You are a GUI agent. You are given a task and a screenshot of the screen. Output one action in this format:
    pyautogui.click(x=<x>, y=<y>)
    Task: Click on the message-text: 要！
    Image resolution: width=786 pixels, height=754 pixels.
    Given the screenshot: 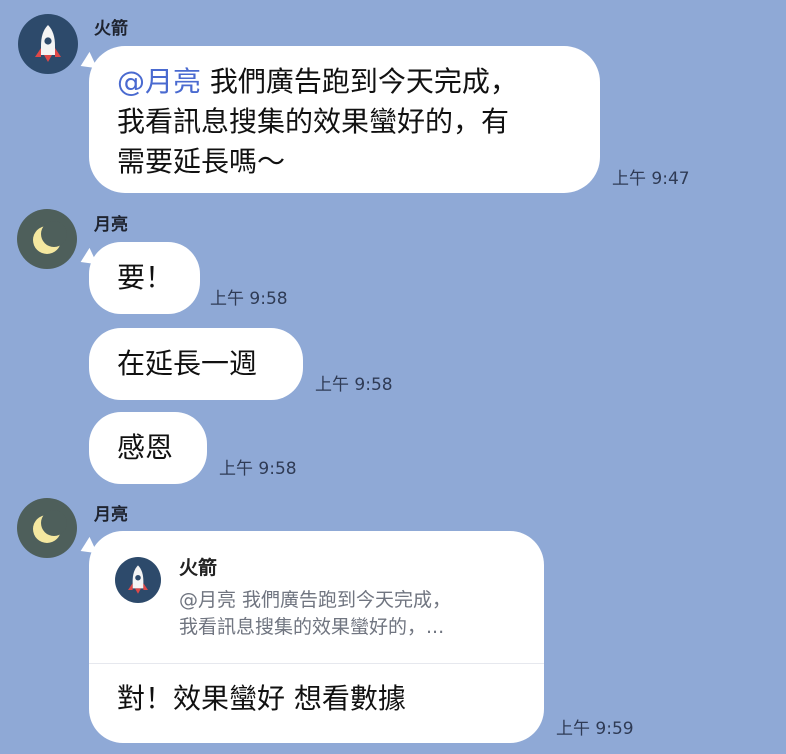 What is the action you would take?
    pyautogui.click(x=145, y=277)
    